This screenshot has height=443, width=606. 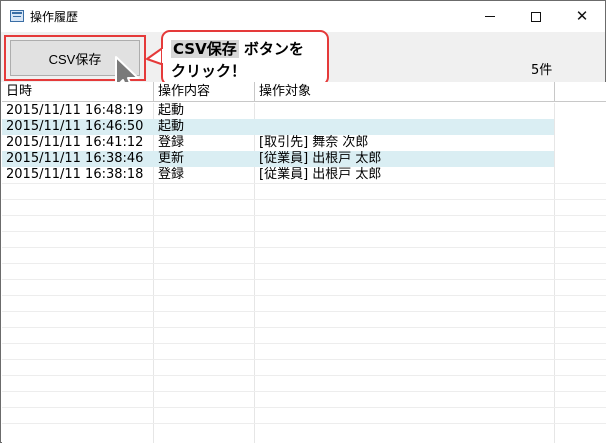 I want to click on callout-line-1: CSV保存 ボタンを, so click(x=237, y=48).